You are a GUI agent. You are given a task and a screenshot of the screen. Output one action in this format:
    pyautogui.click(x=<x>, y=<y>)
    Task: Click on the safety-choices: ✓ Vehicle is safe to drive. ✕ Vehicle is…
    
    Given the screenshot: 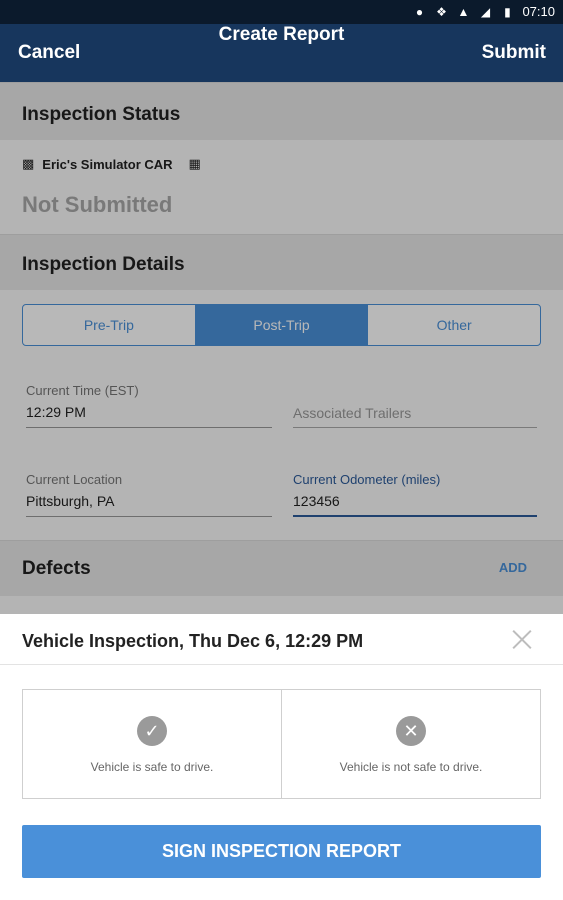 What is the action you would take?
    pyautogui.click(x=281, y=744)
    